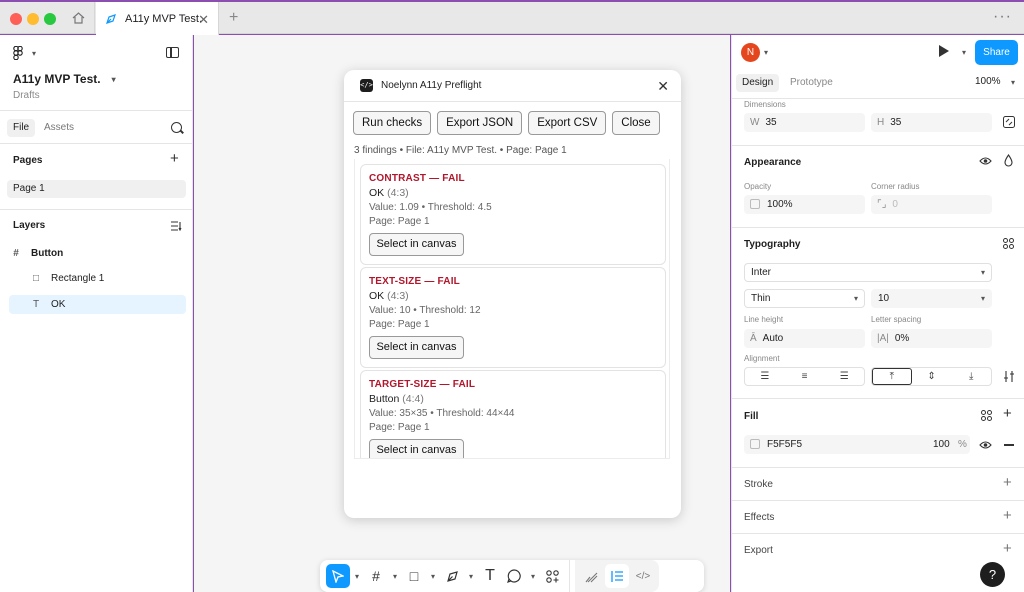 This screenshot has width=1024, height=592. Describe the element at coordinates (59, 128) in the screenshot. I see `tab-assets: Assets` at that location.